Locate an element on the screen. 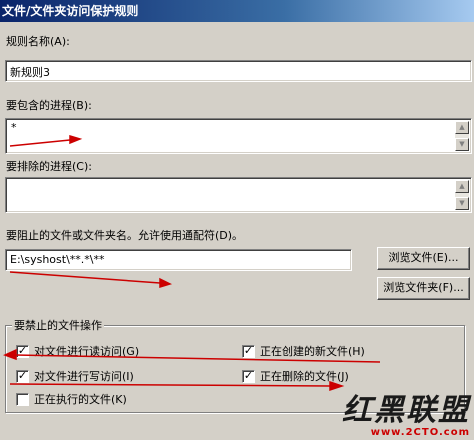 The height and width of the screenshot is (440, 474). rule-name-label: 规则名称(A): is located at coordinates (38, 41).